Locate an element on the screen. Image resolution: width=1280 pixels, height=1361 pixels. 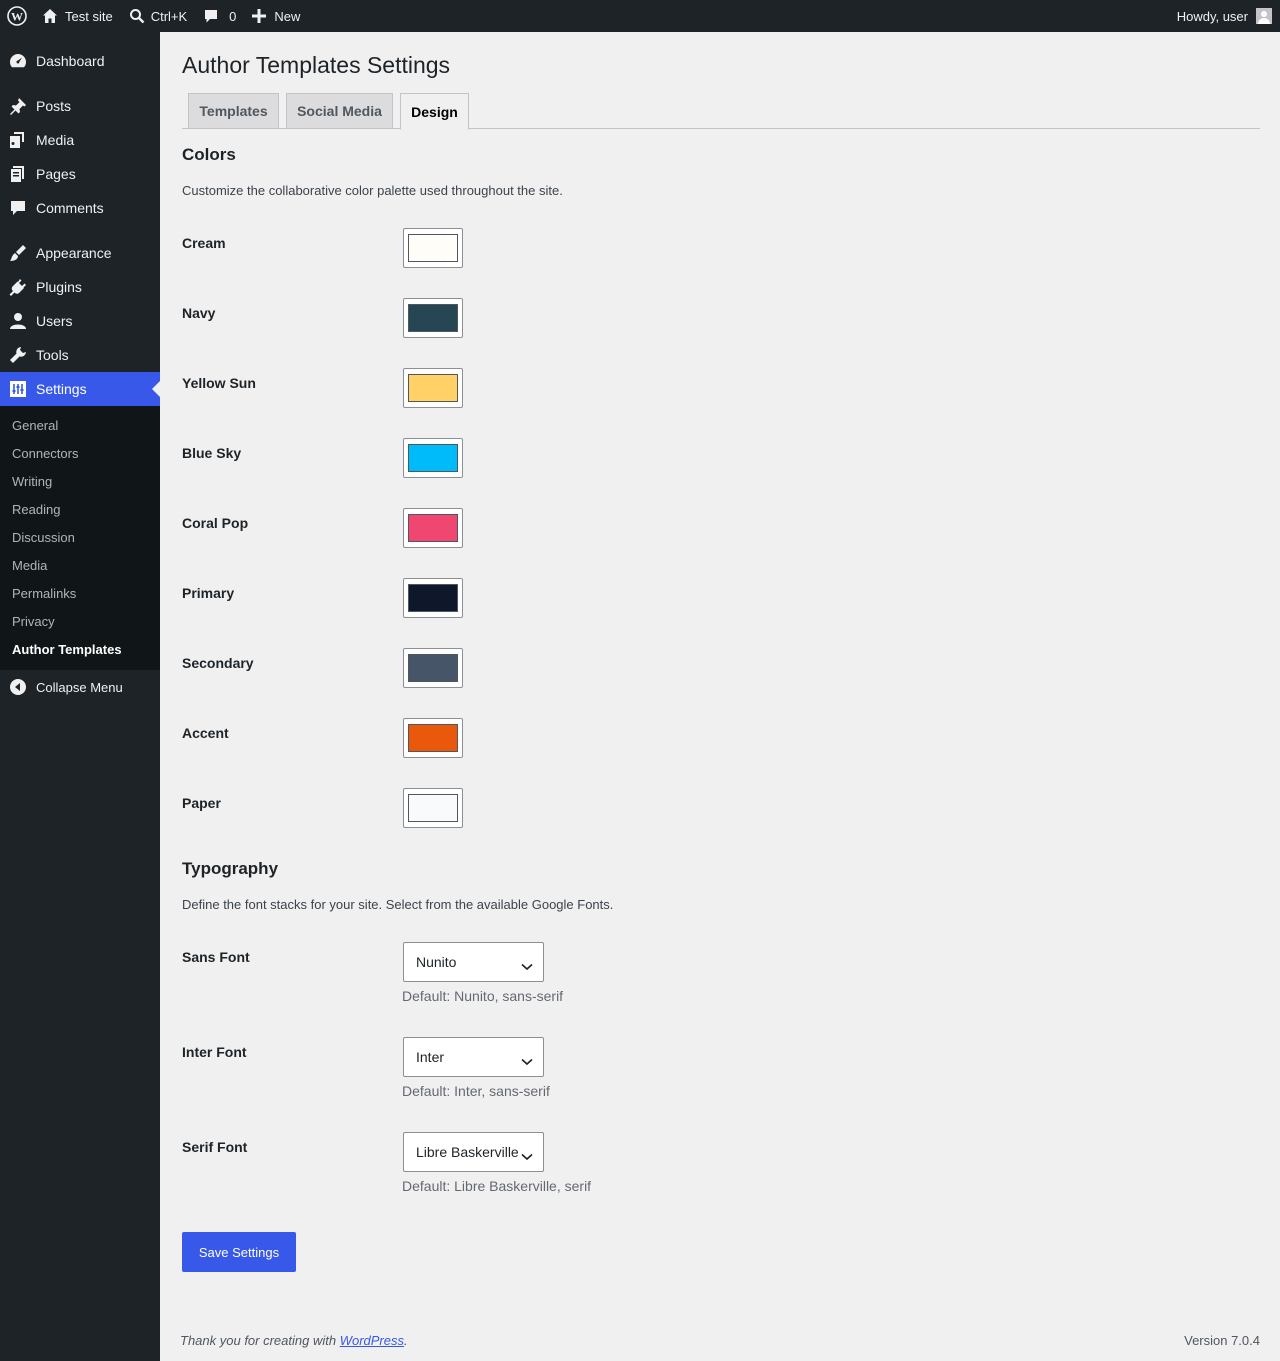
menu-item-pages: Pages is located at coordinates (80, 174).